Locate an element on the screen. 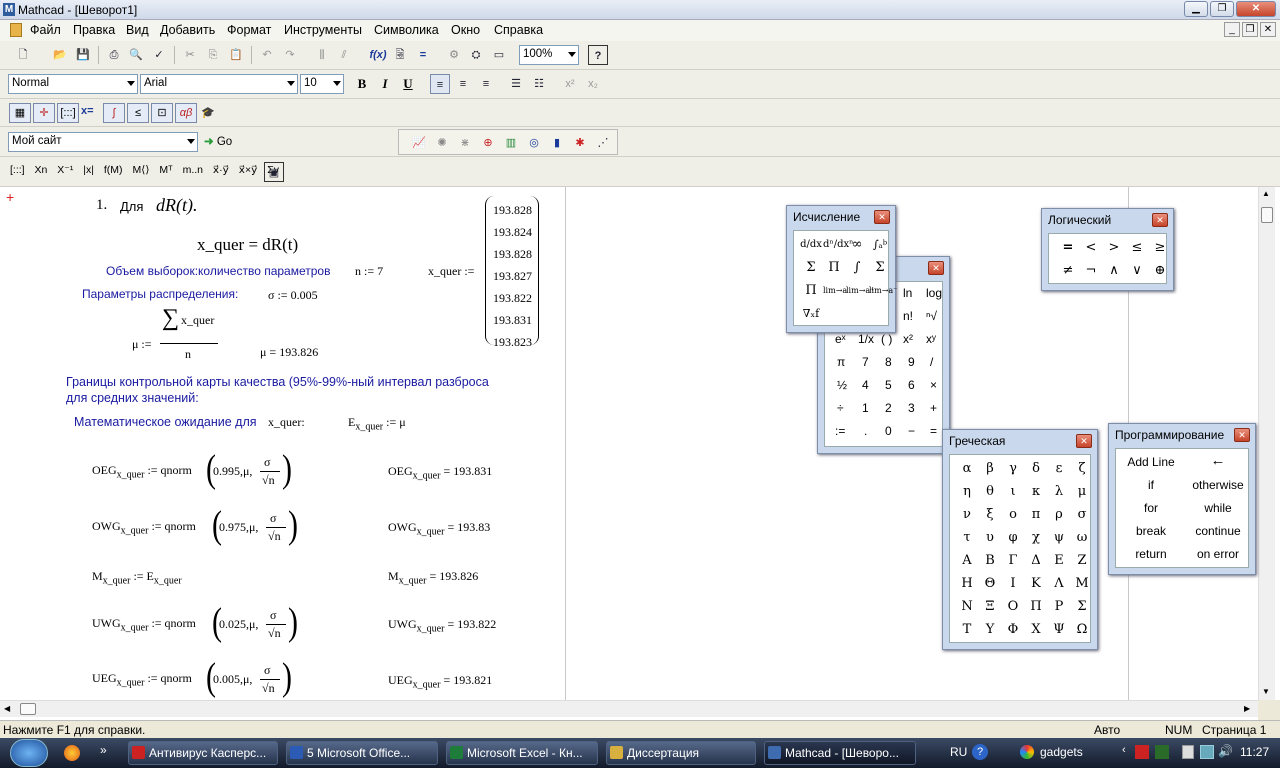  greek-letter-button: Ι is located at coordinates (1013, 584).